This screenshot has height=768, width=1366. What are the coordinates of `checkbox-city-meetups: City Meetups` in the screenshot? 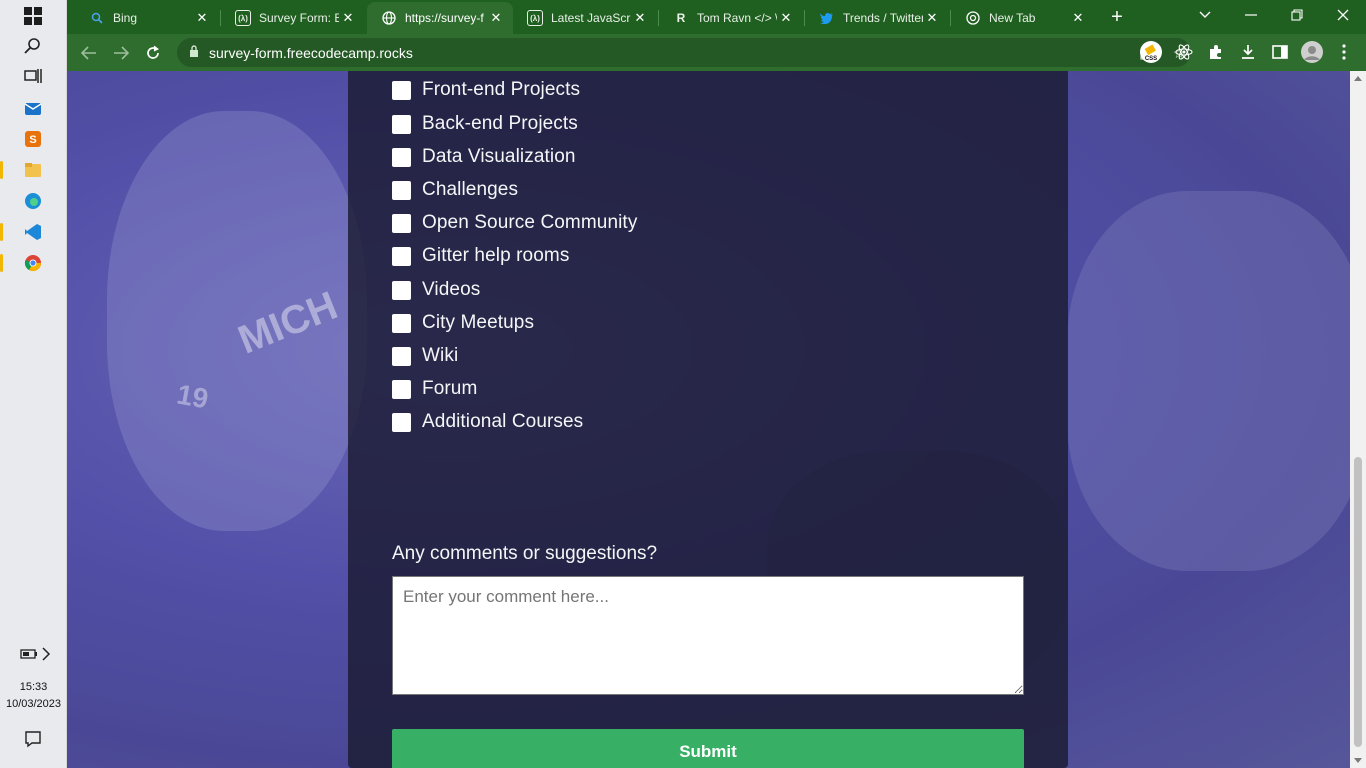 It's located at (463, 323).